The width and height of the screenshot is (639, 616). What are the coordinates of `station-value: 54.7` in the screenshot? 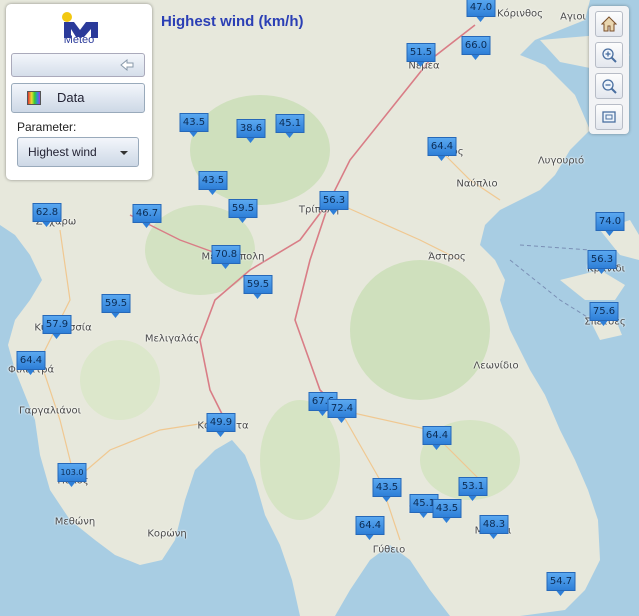 It's located at (561, 581).